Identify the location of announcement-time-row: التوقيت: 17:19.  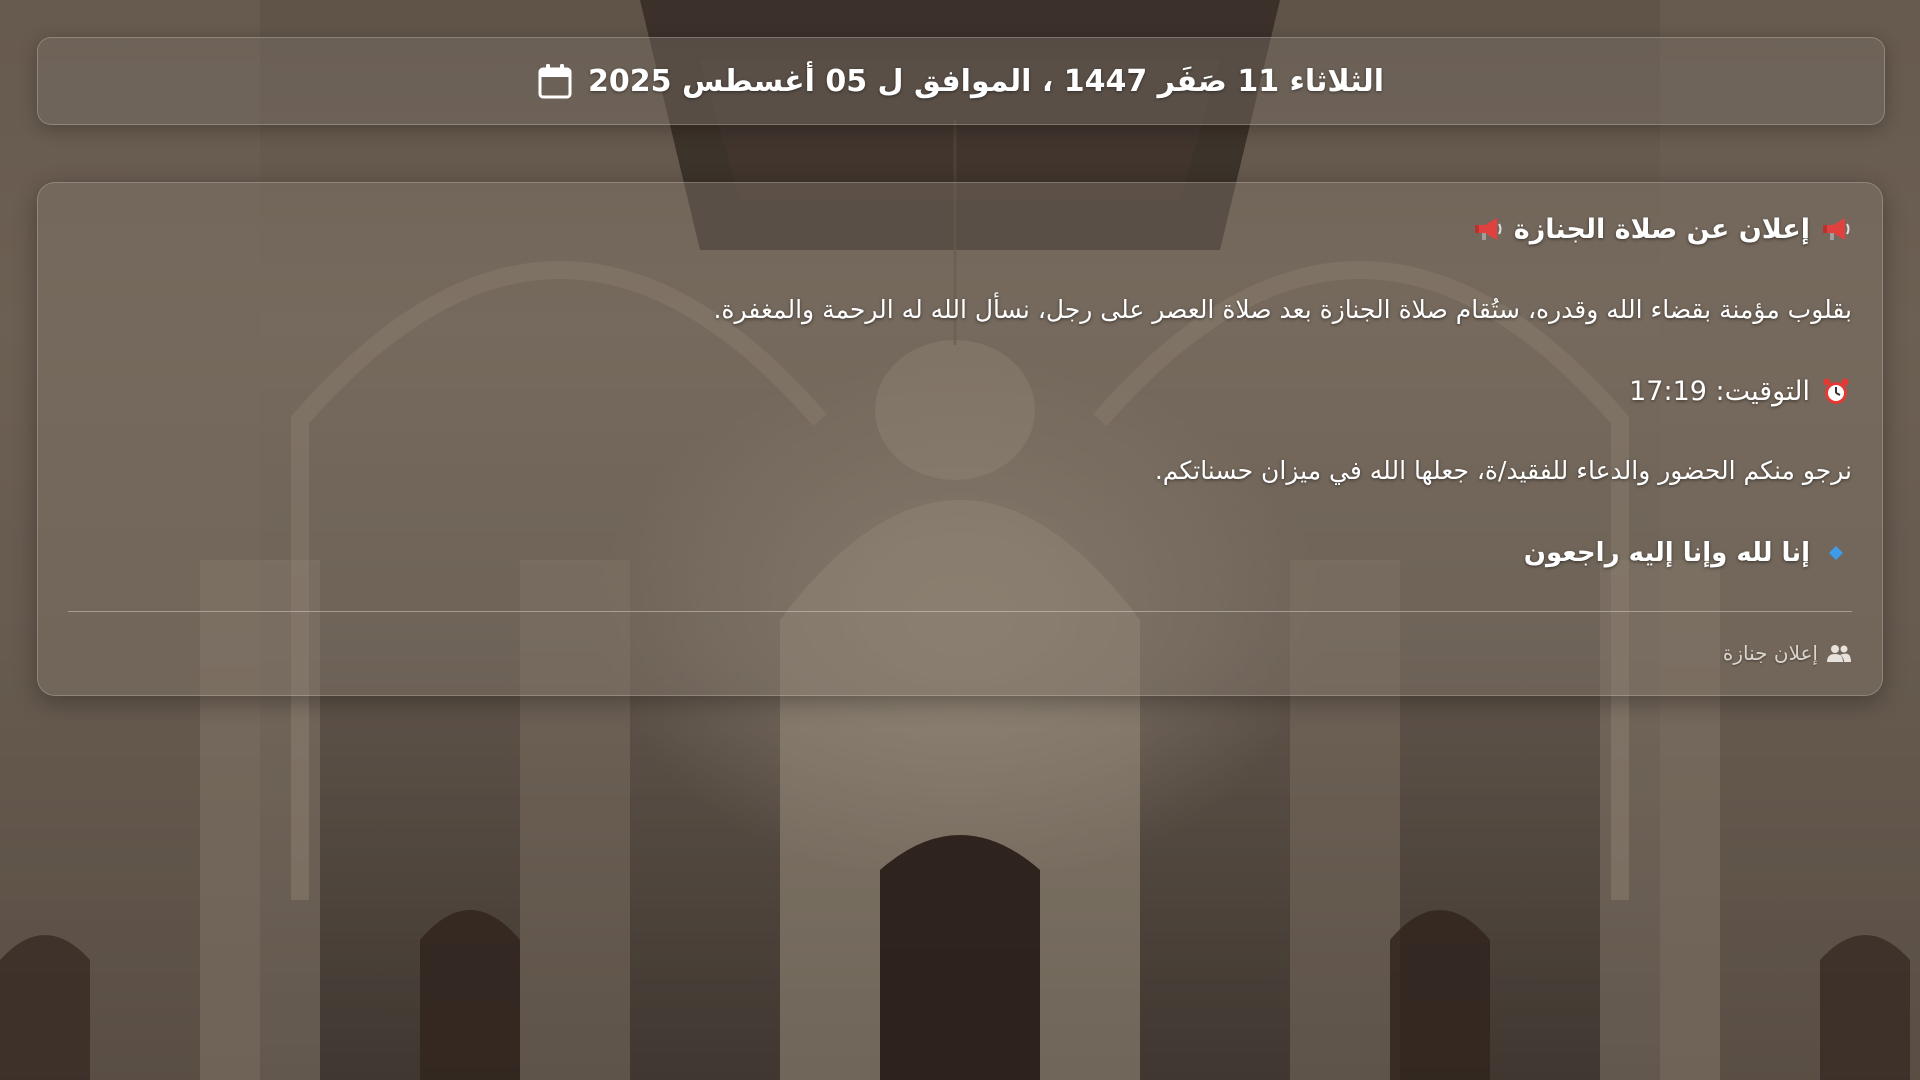
(1740, 391).